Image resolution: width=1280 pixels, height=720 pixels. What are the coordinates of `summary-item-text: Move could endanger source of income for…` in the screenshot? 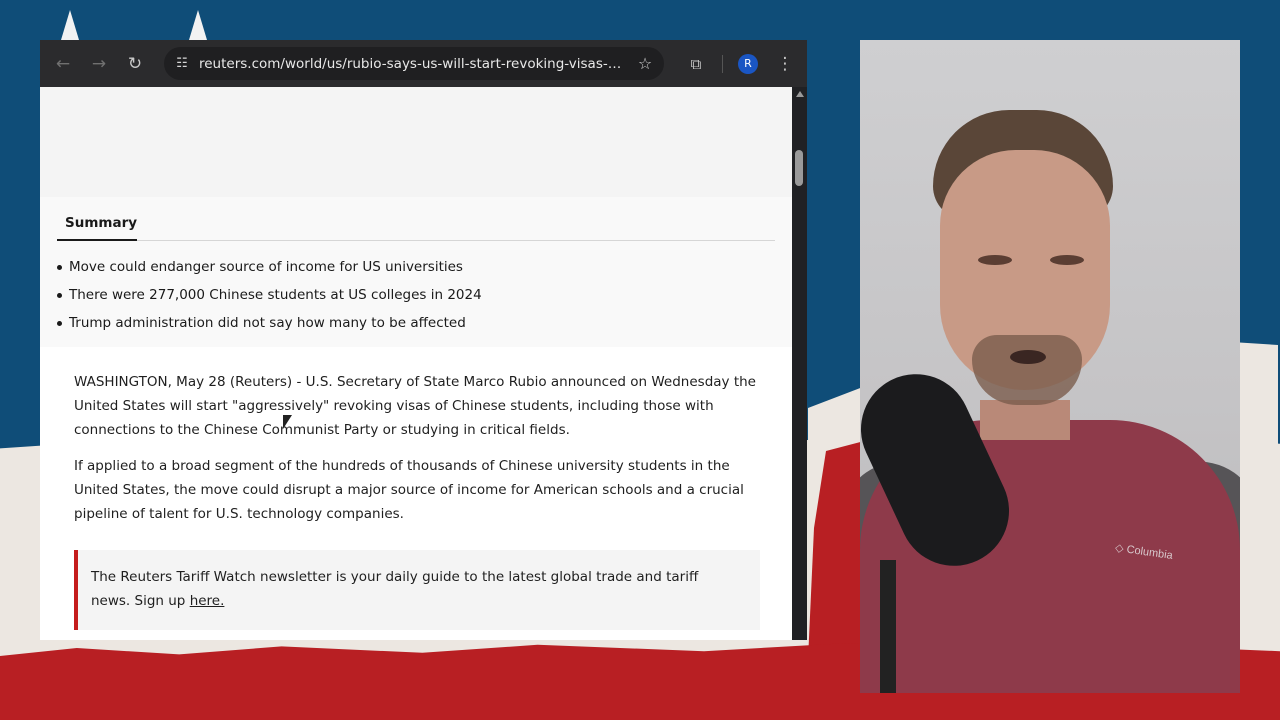 It's located at (266, 267).